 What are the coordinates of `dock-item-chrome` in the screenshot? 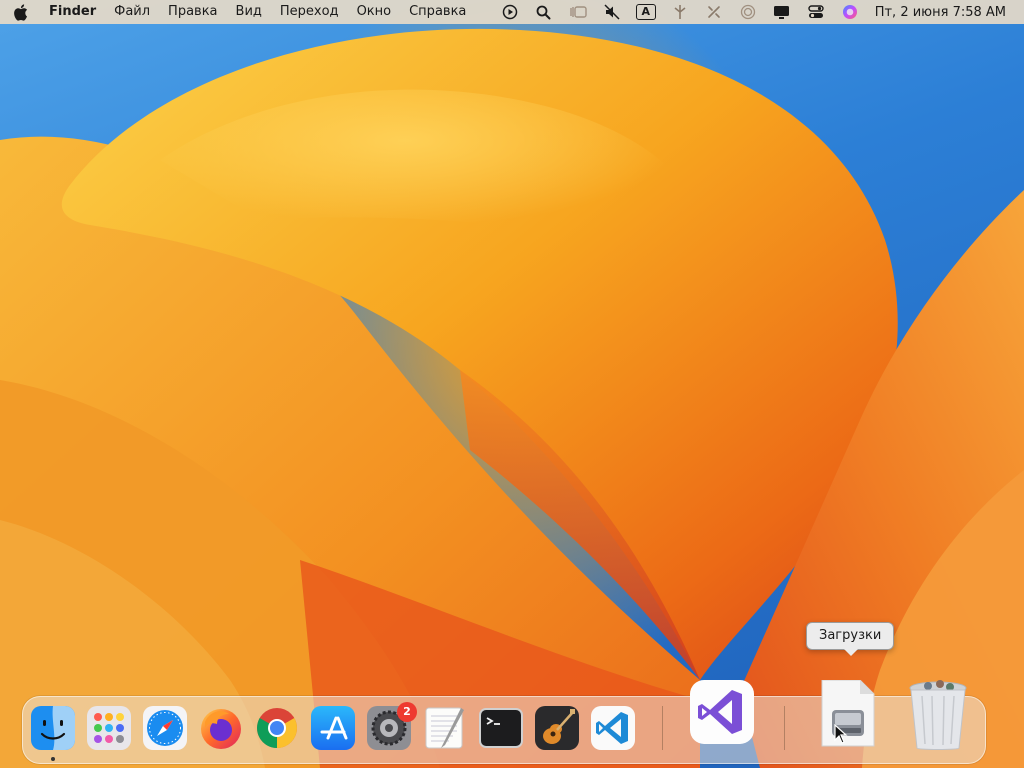 It's located at (277, 728).